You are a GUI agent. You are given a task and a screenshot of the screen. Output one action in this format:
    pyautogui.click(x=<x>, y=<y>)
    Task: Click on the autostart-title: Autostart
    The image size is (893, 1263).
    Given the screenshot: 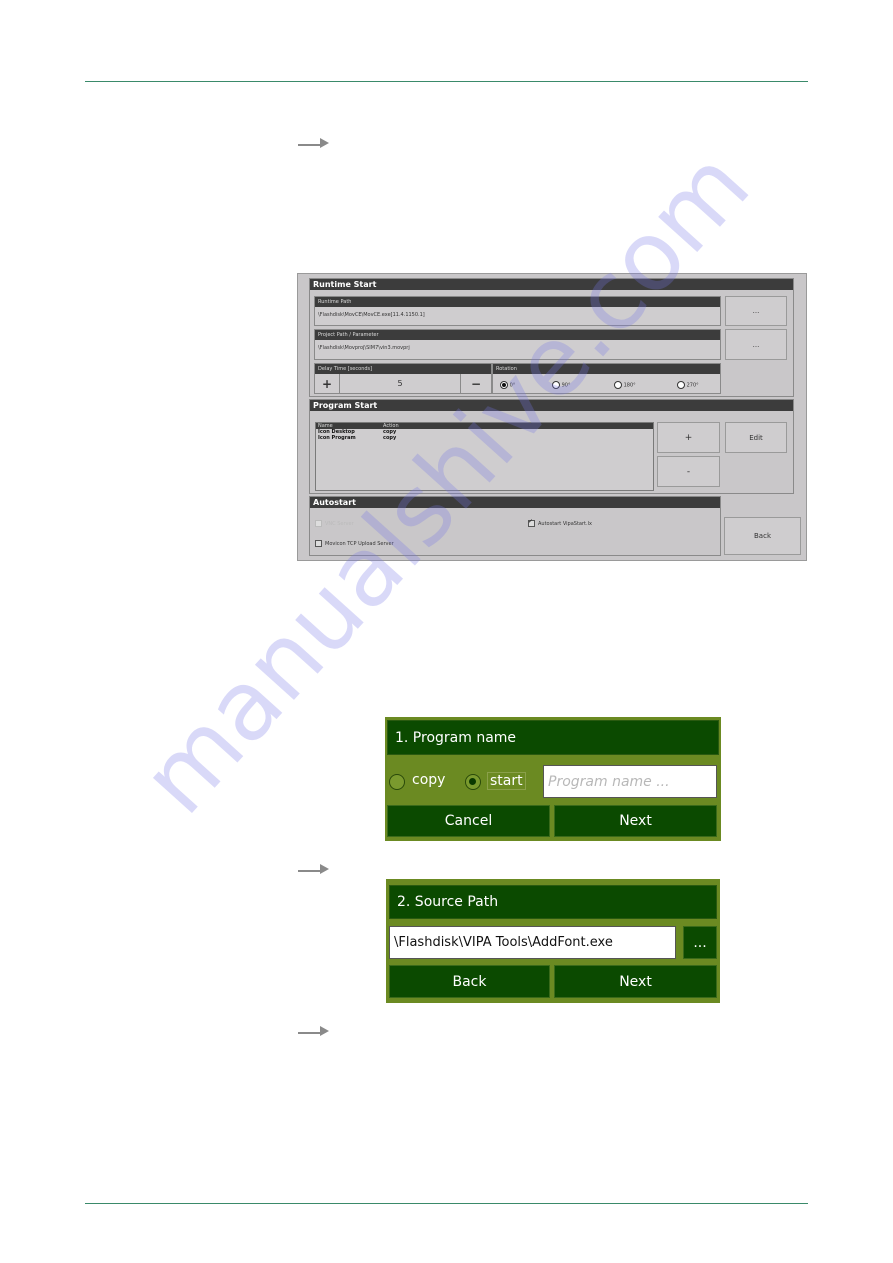 What is the action you would take?
    pyautogui.click(x=515, y=502)
    